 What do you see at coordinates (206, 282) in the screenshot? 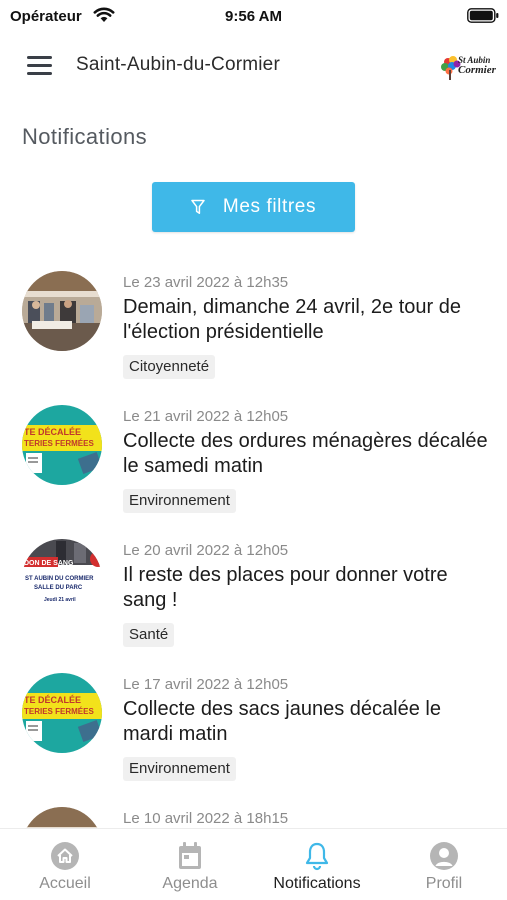
I see `notification-date: Le 23 avril 2022 à 12h35` at bounding box center [206, 282].